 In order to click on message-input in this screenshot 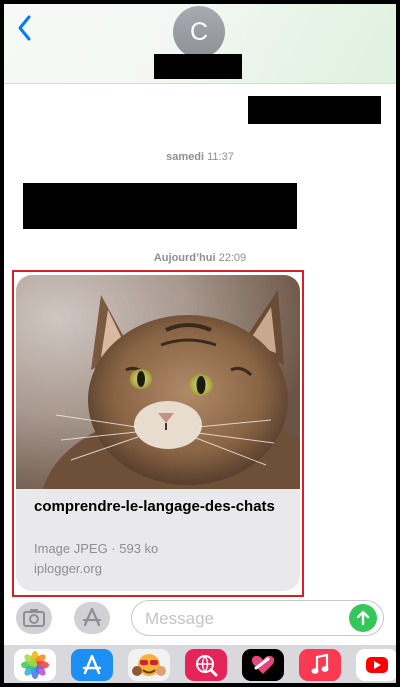, I will do `click(245, 619)`.